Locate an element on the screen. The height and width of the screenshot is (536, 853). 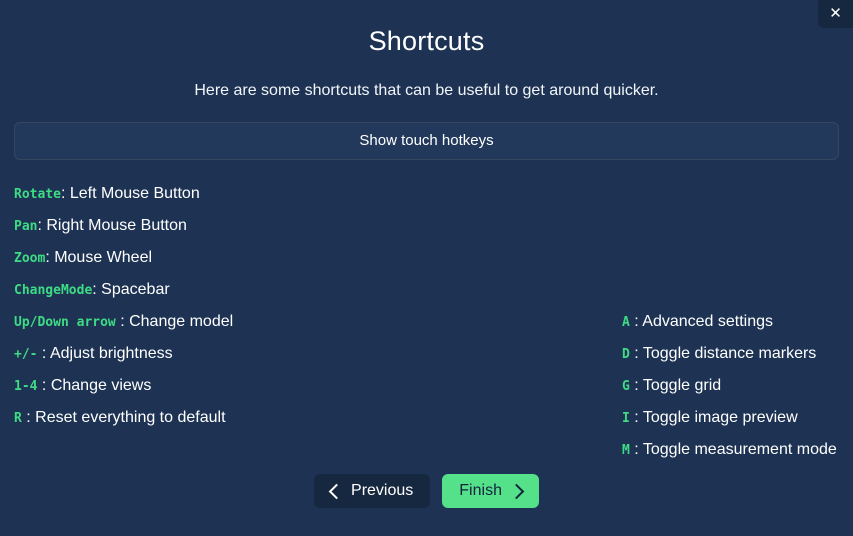
shortcut-description: Mouse Wheel is located at coordinates (103, 257).